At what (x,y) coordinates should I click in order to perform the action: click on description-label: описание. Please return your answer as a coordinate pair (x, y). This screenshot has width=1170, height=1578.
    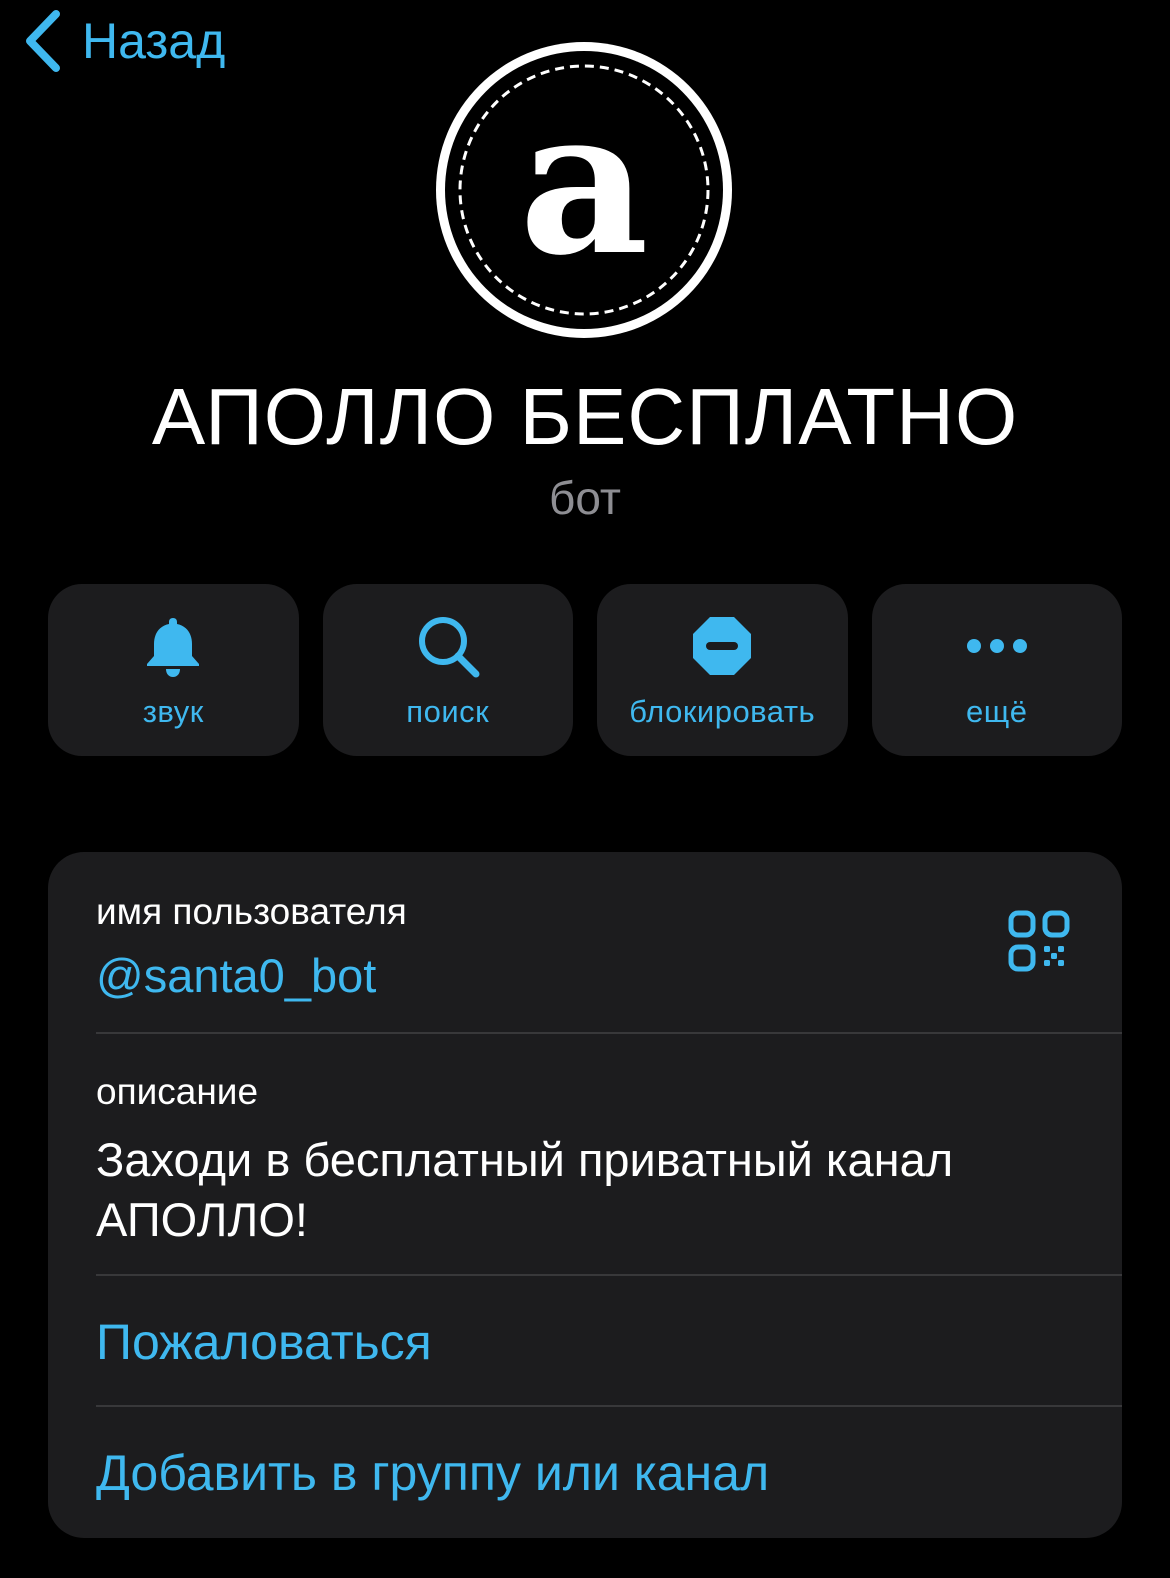
    Looking at the image, I should click on (177, 1091).